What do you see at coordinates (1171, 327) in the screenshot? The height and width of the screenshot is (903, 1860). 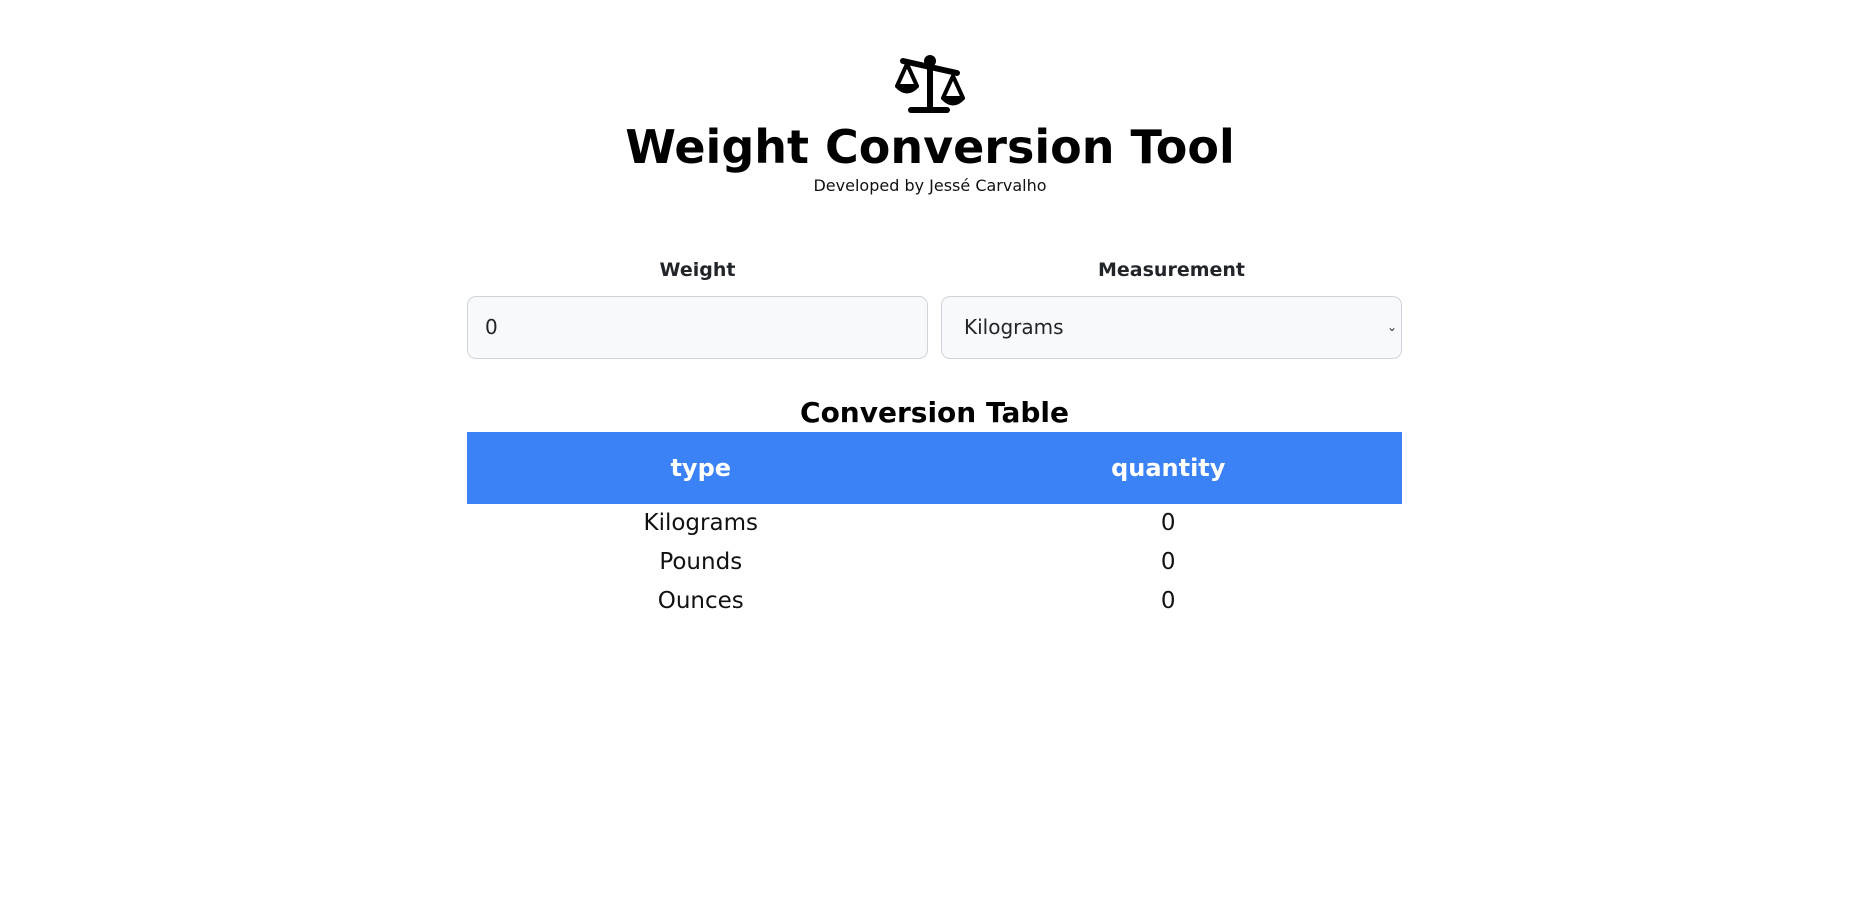 I see `measurement-select: Kilograms ⌄` at bounding box center [1171, 327].